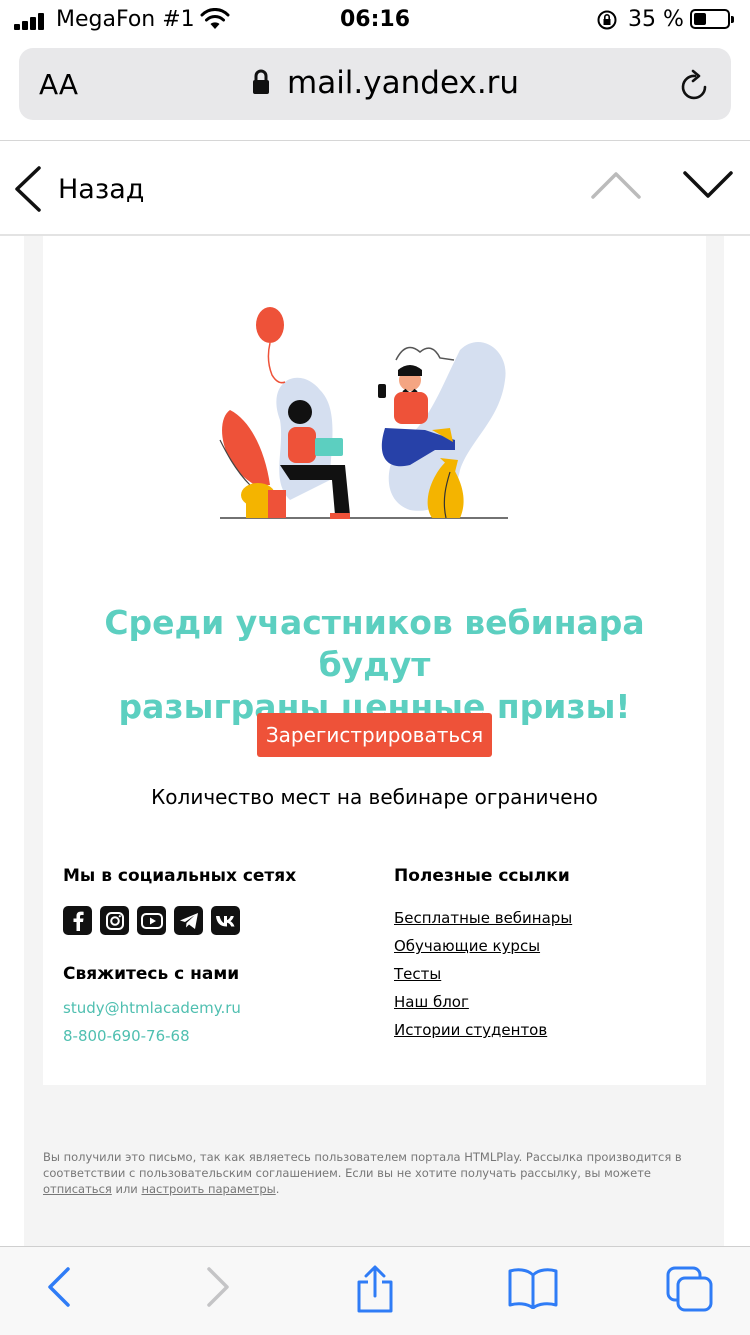  I want to click on social-icons, so click(151, 920).